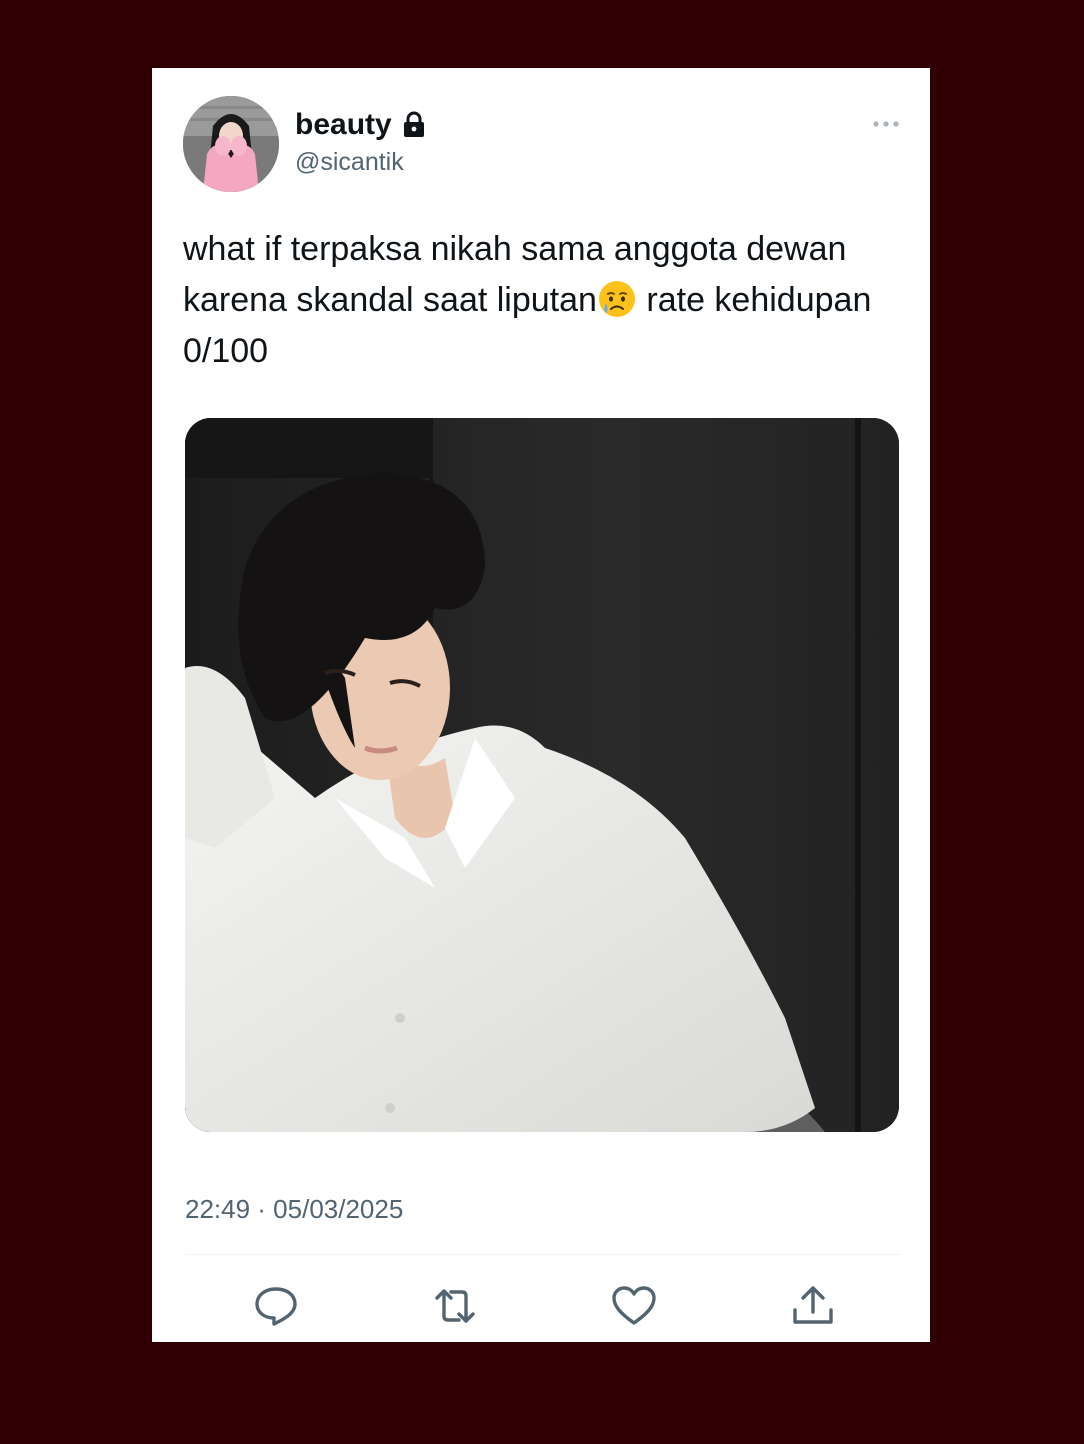 The image size is (1084, 1444). I want to click on reply-icon, so click(276, 1306).